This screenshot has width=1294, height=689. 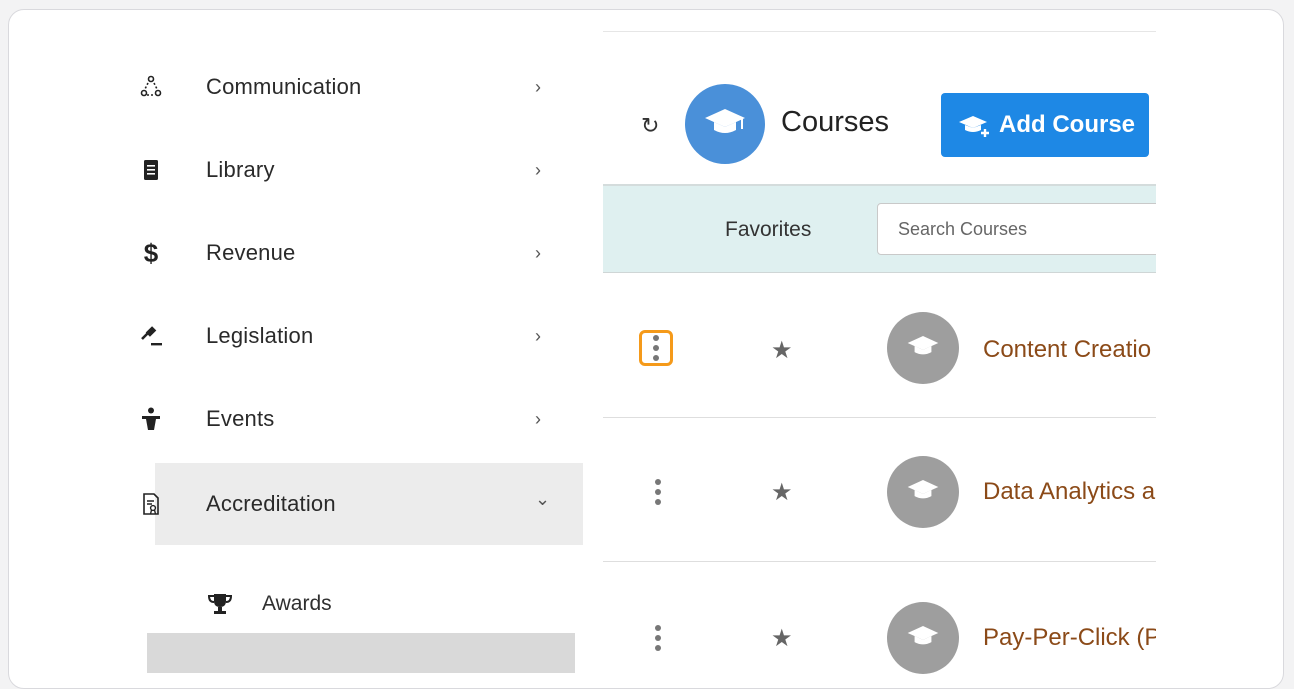 What do you see at coordinates (271, 503) in the screenshot?
I see `sidebar-item-label: Accreditation` at bounding box center [271, 503].